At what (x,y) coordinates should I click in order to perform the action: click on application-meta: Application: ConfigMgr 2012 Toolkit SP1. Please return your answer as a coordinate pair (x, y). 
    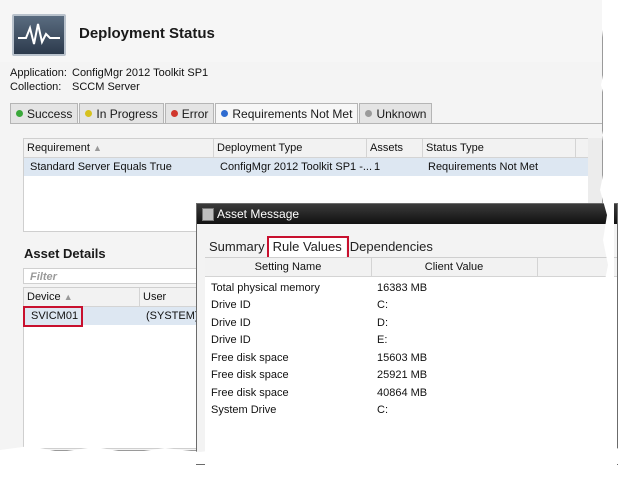
    Looking at the image, I should click on (109, 73).